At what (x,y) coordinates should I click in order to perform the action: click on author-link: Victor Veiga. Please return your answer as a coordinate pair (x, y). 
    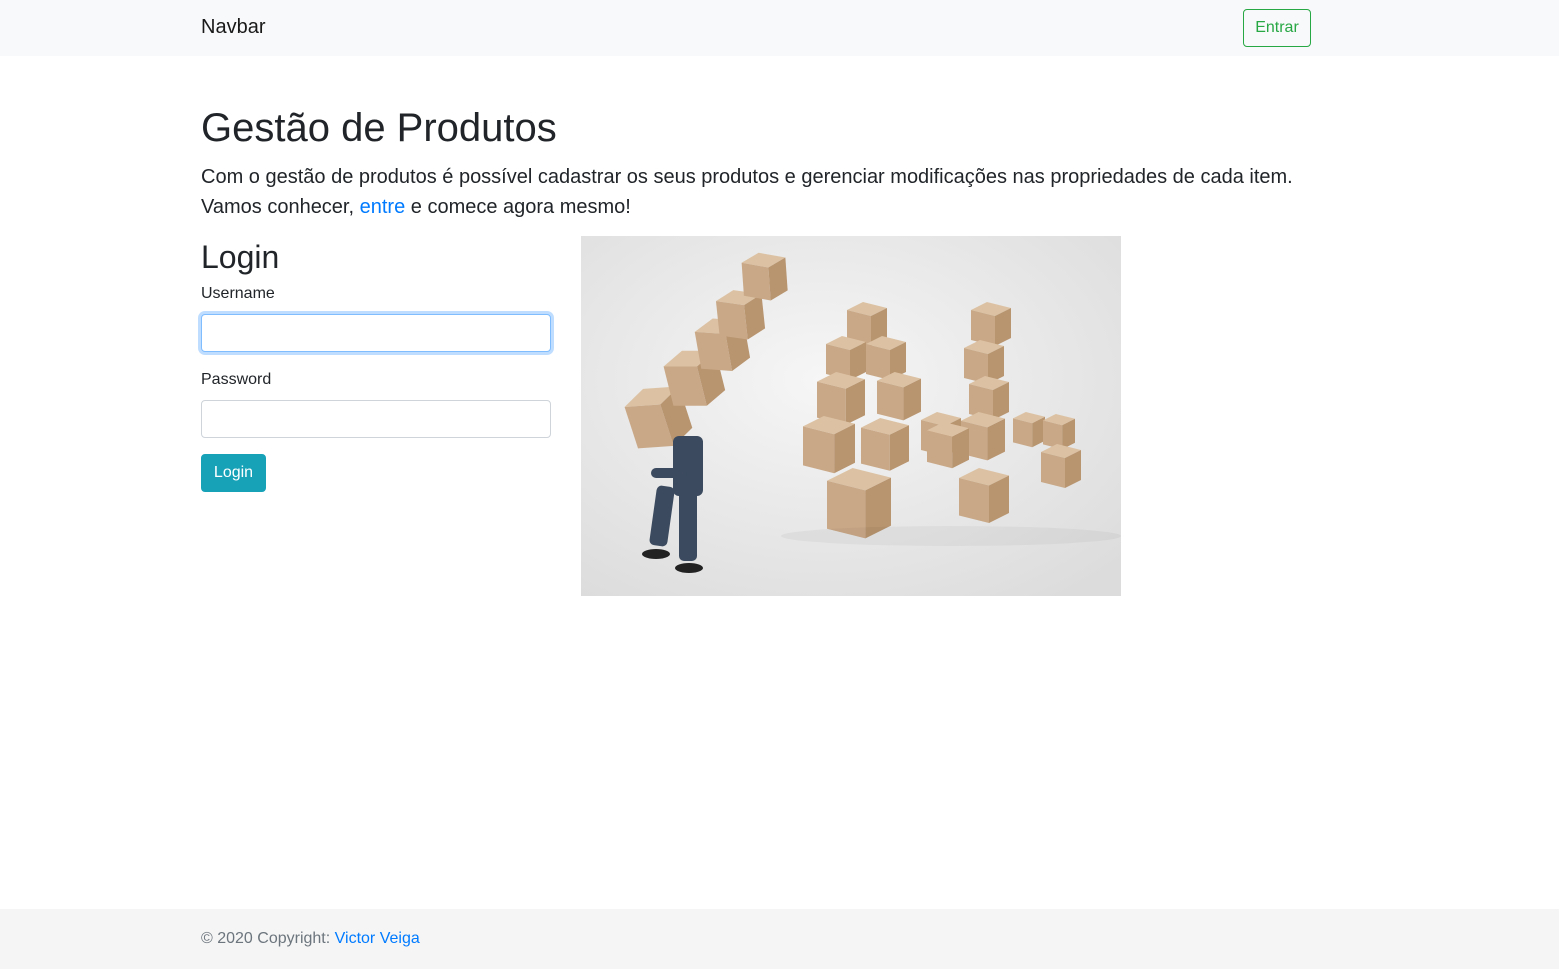
    Looking at the image, I should click on (377, 938).